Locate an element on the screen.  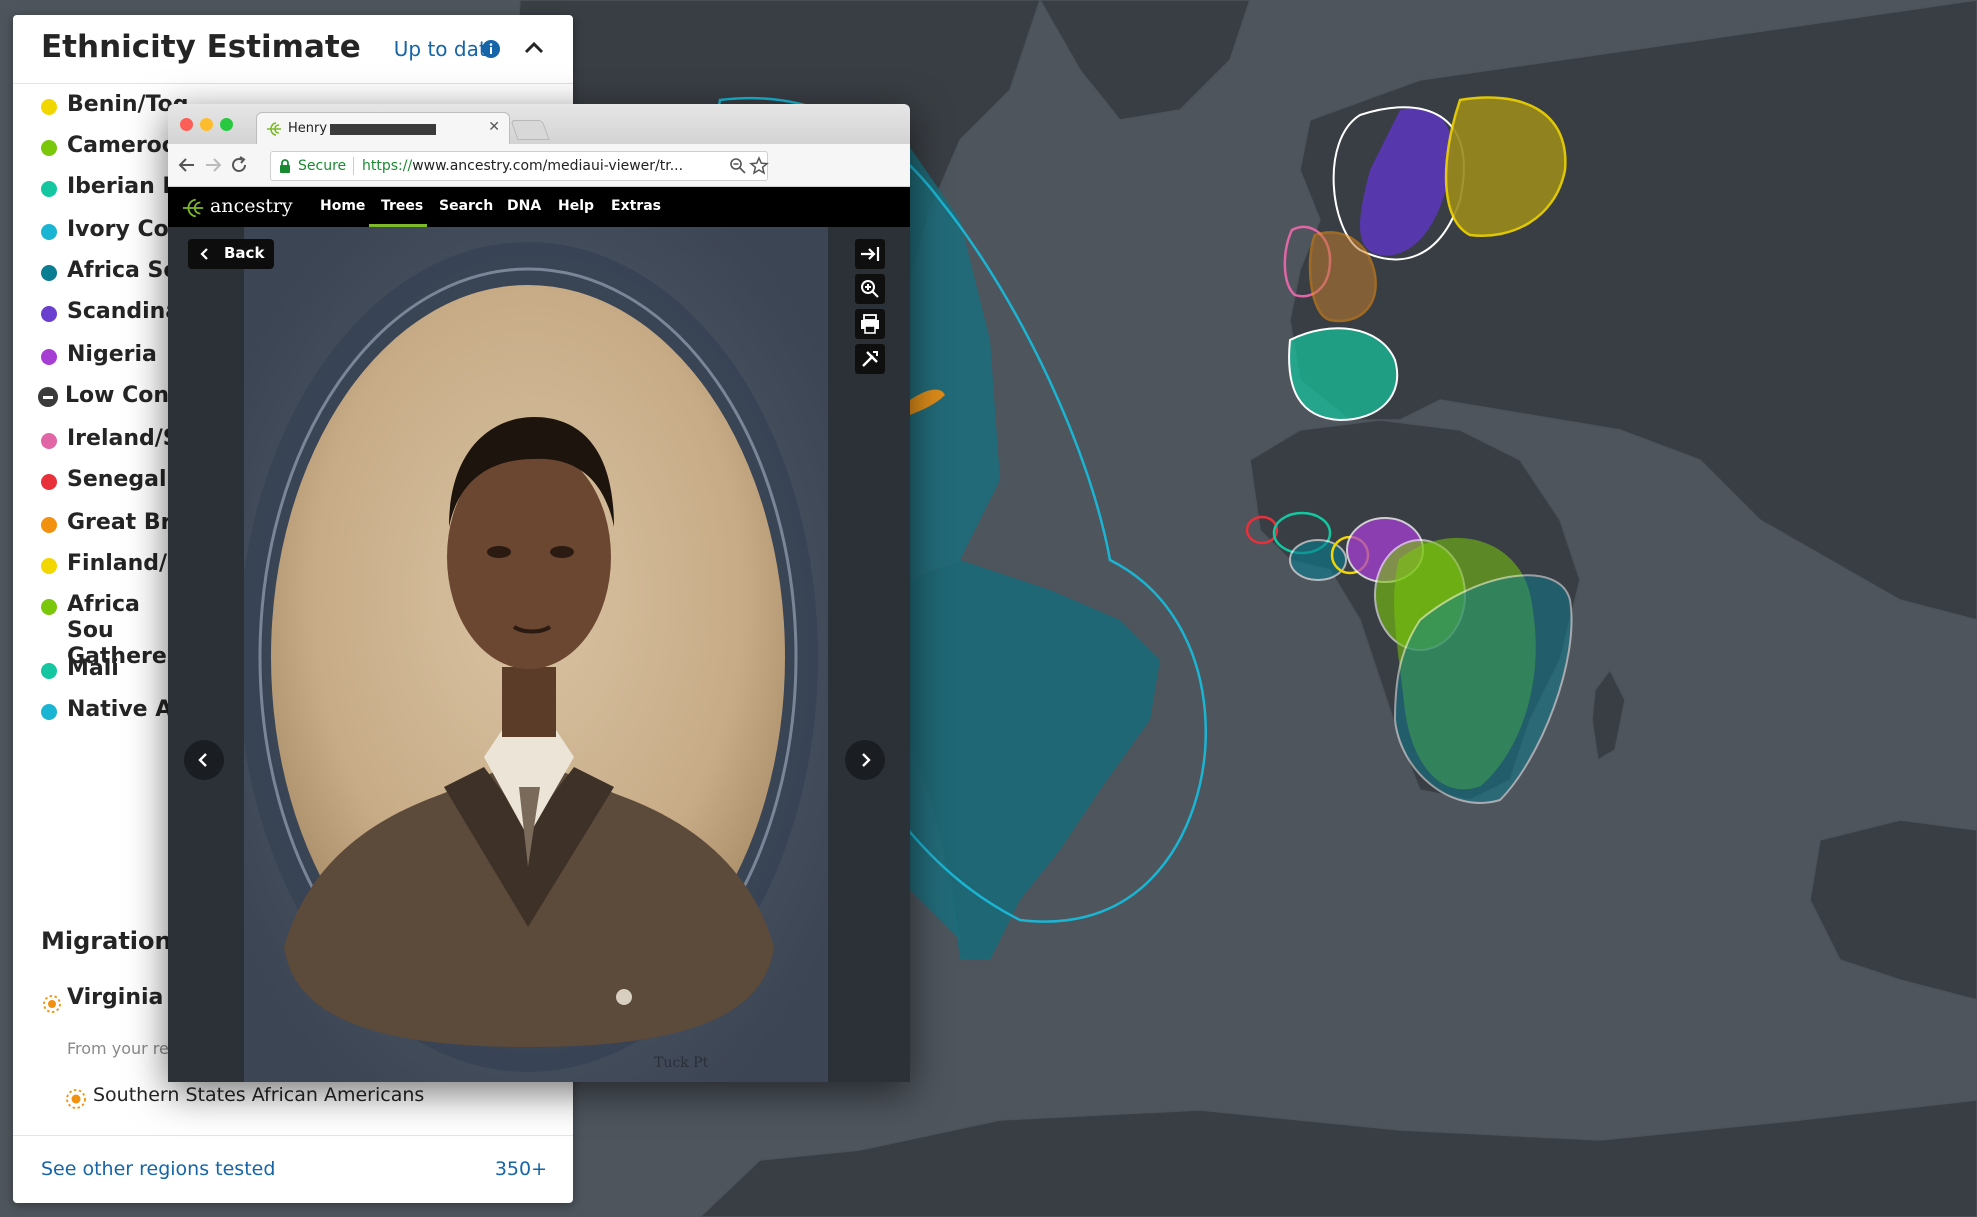
migrations-heading: Migrations is located at coordinates (113, 941).